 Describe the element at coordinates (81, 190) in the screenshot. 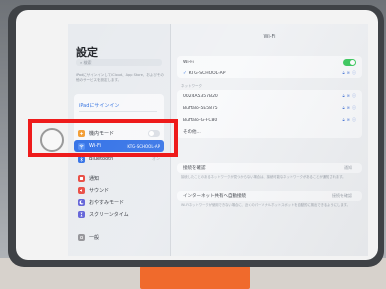

I see `speaker-icon` at that location.